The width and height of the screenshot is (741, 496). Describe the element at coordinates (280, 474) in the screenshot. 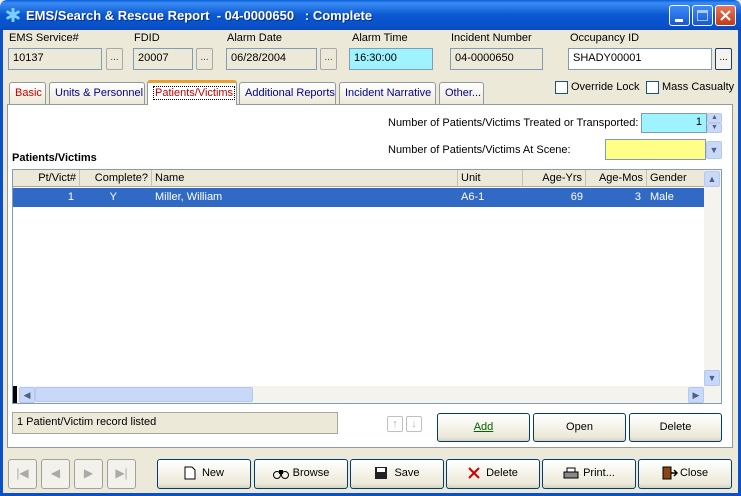

I see `binoculars-icon` at that location.